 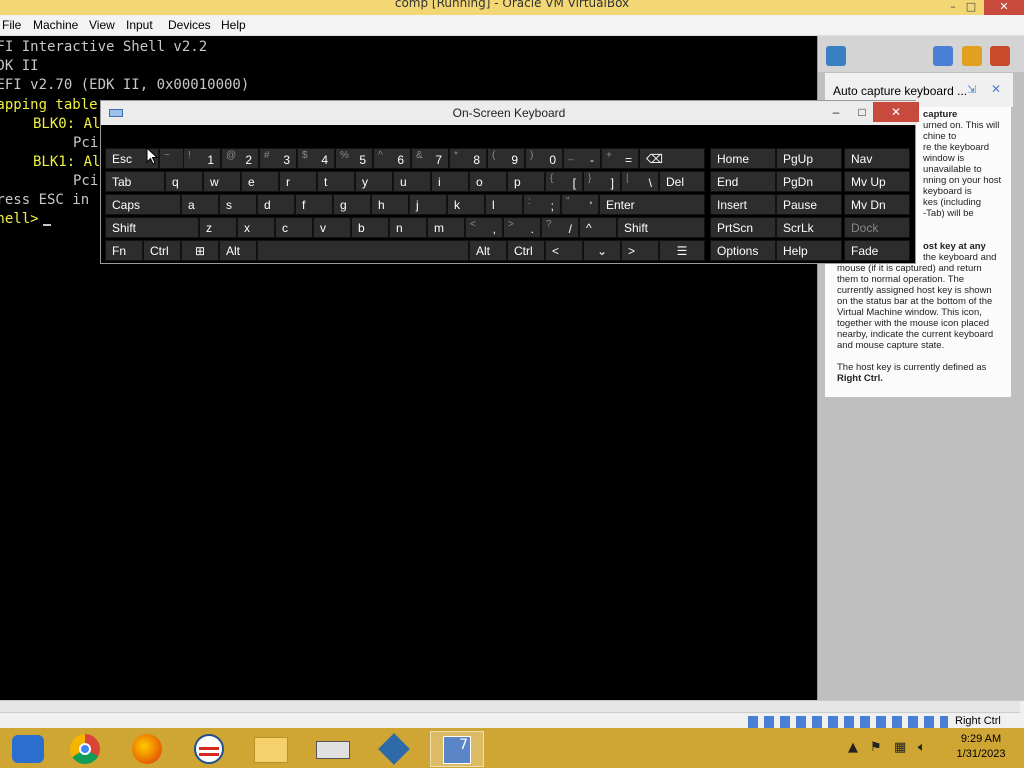 I want to click on key-e: e, so click(x=260, y=181).